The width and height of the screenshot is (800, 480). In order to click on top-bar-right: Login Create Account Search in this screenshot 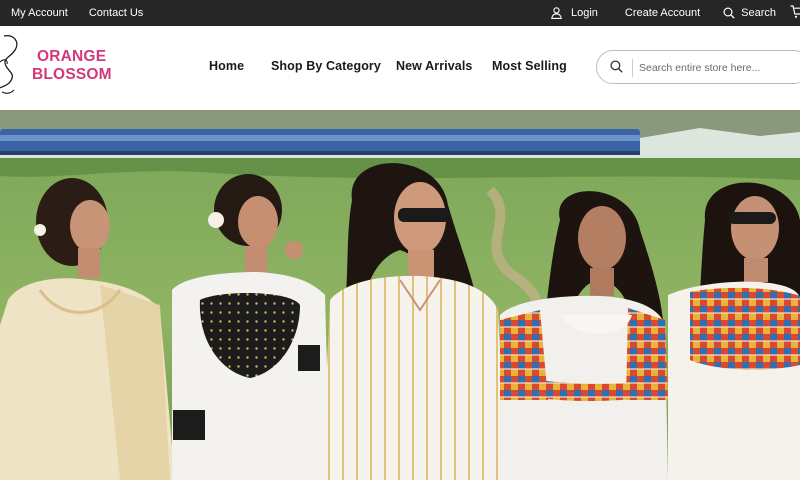, I will do `click(675, 13)`.